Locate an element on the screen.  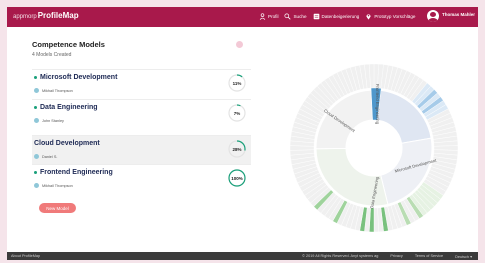
progress-ring: 7% is located at coordinates (237, 113).